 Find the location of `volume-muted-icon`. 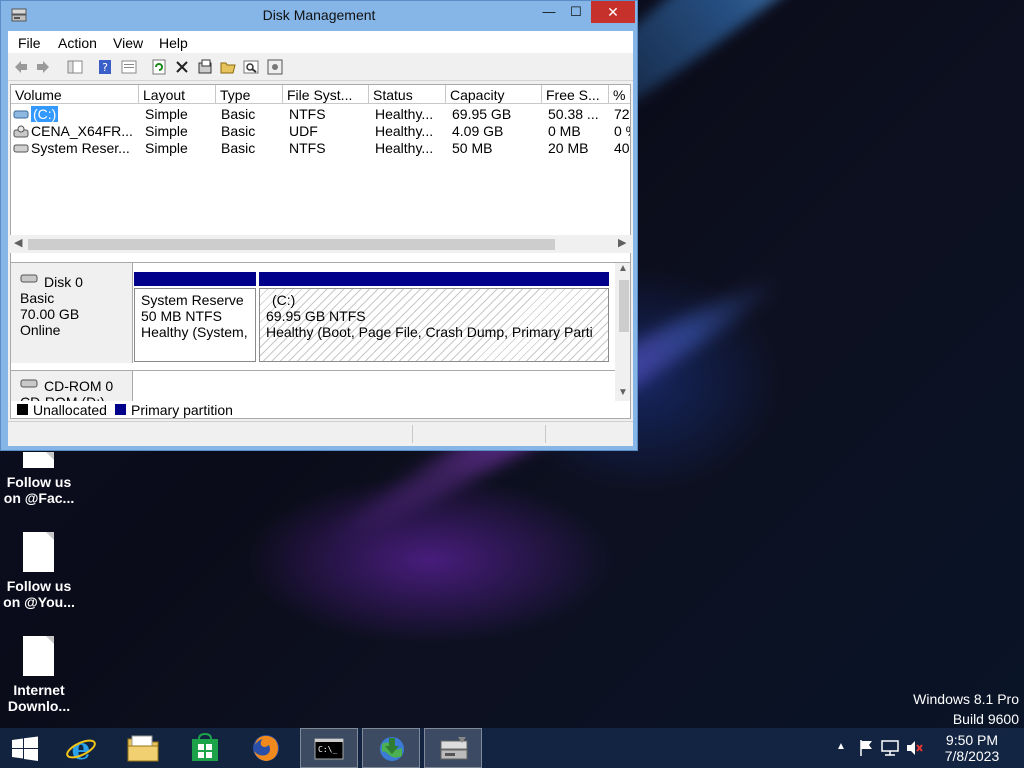

volume-muted-icon is located at coordinates (914, 748).